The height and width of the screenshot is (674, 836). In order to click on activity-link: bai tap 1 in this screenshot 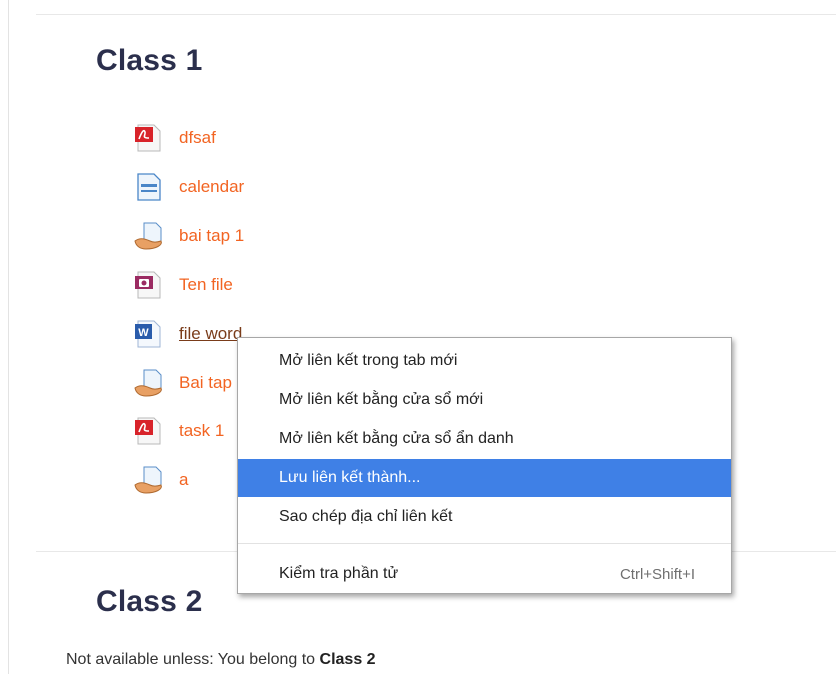, I will do `click(211, 236)`.